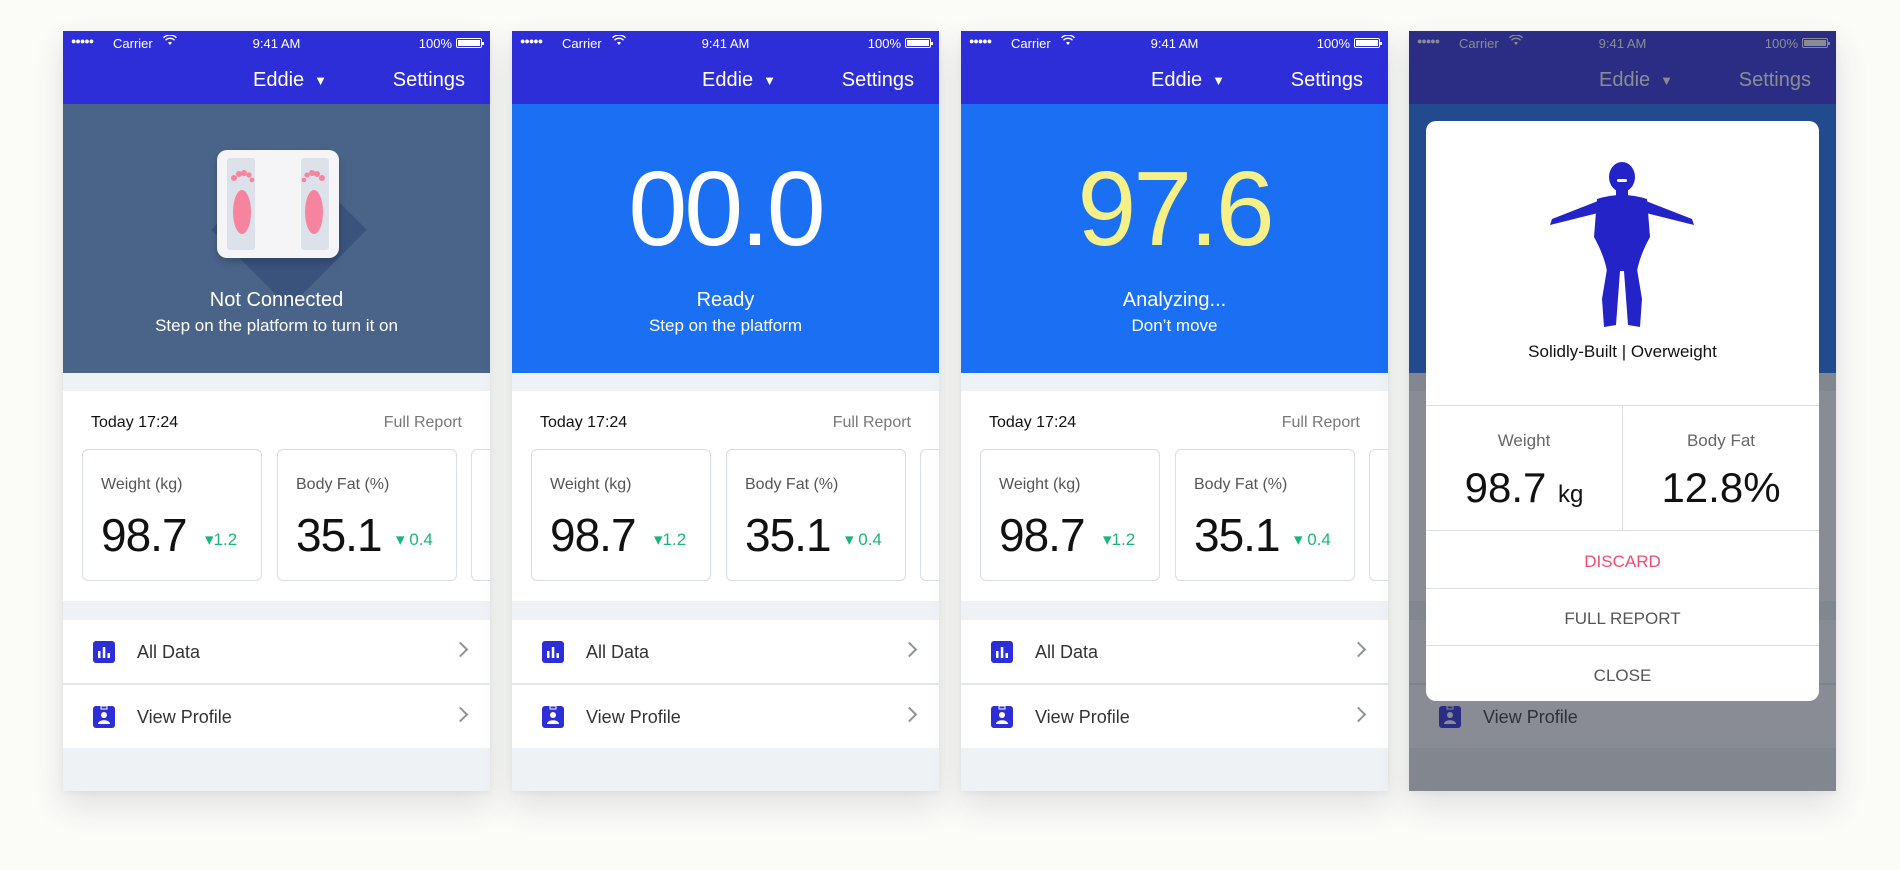 The width and height of the screenshot is (1900, 870). Describe the element at coordinates (1721, 487) in the screenshot. I see `body-fat-value: 12.8%` at that location.